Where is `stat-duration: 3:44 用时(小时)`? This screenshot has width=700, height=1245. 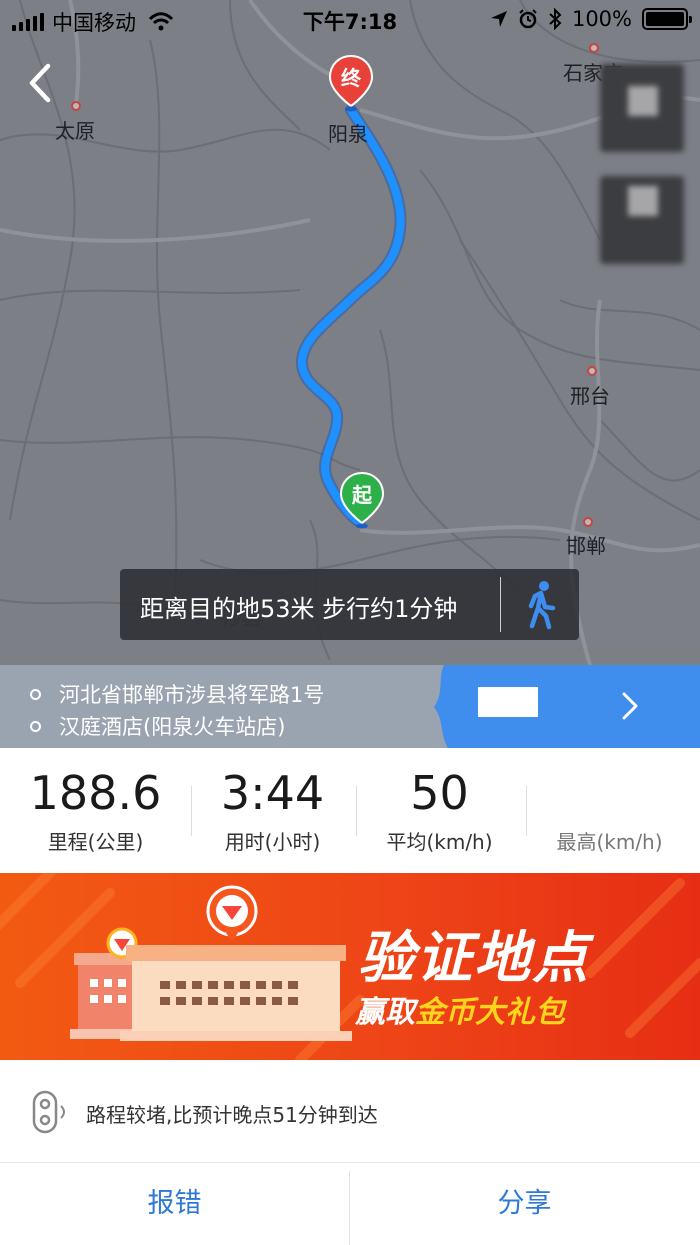 stat-duration: 3:44 用时(小时) is located at coordinates (272, 810).